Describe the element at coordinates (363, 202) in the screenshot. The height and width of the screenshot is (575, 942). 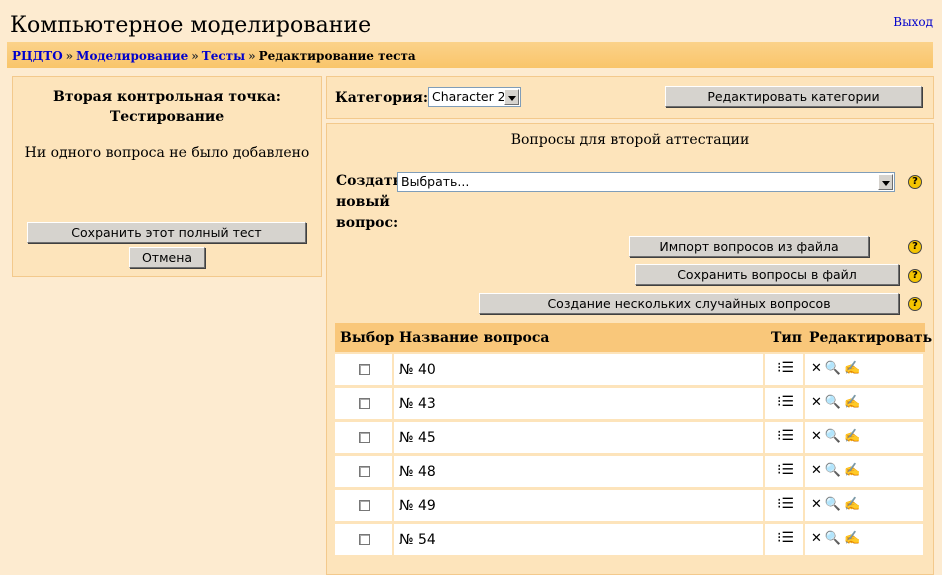
I see `create-label-line2: новый` at that location.